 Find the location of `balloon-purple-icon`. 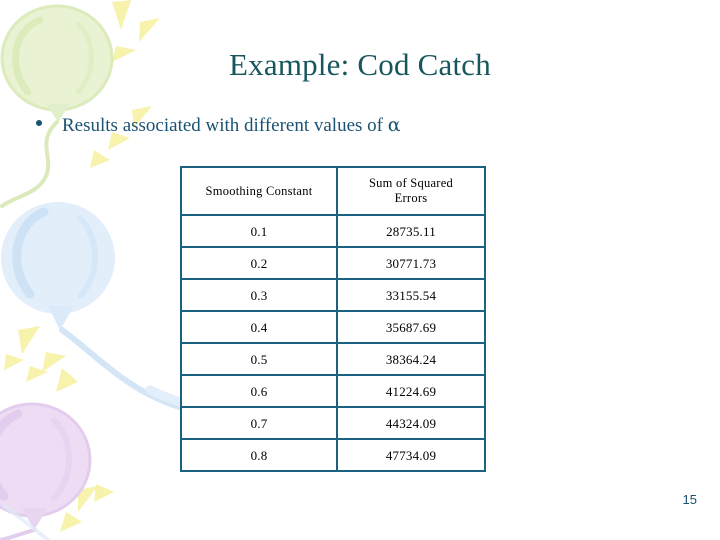

balloon-purple-icon is located at coordinates (57, 471).